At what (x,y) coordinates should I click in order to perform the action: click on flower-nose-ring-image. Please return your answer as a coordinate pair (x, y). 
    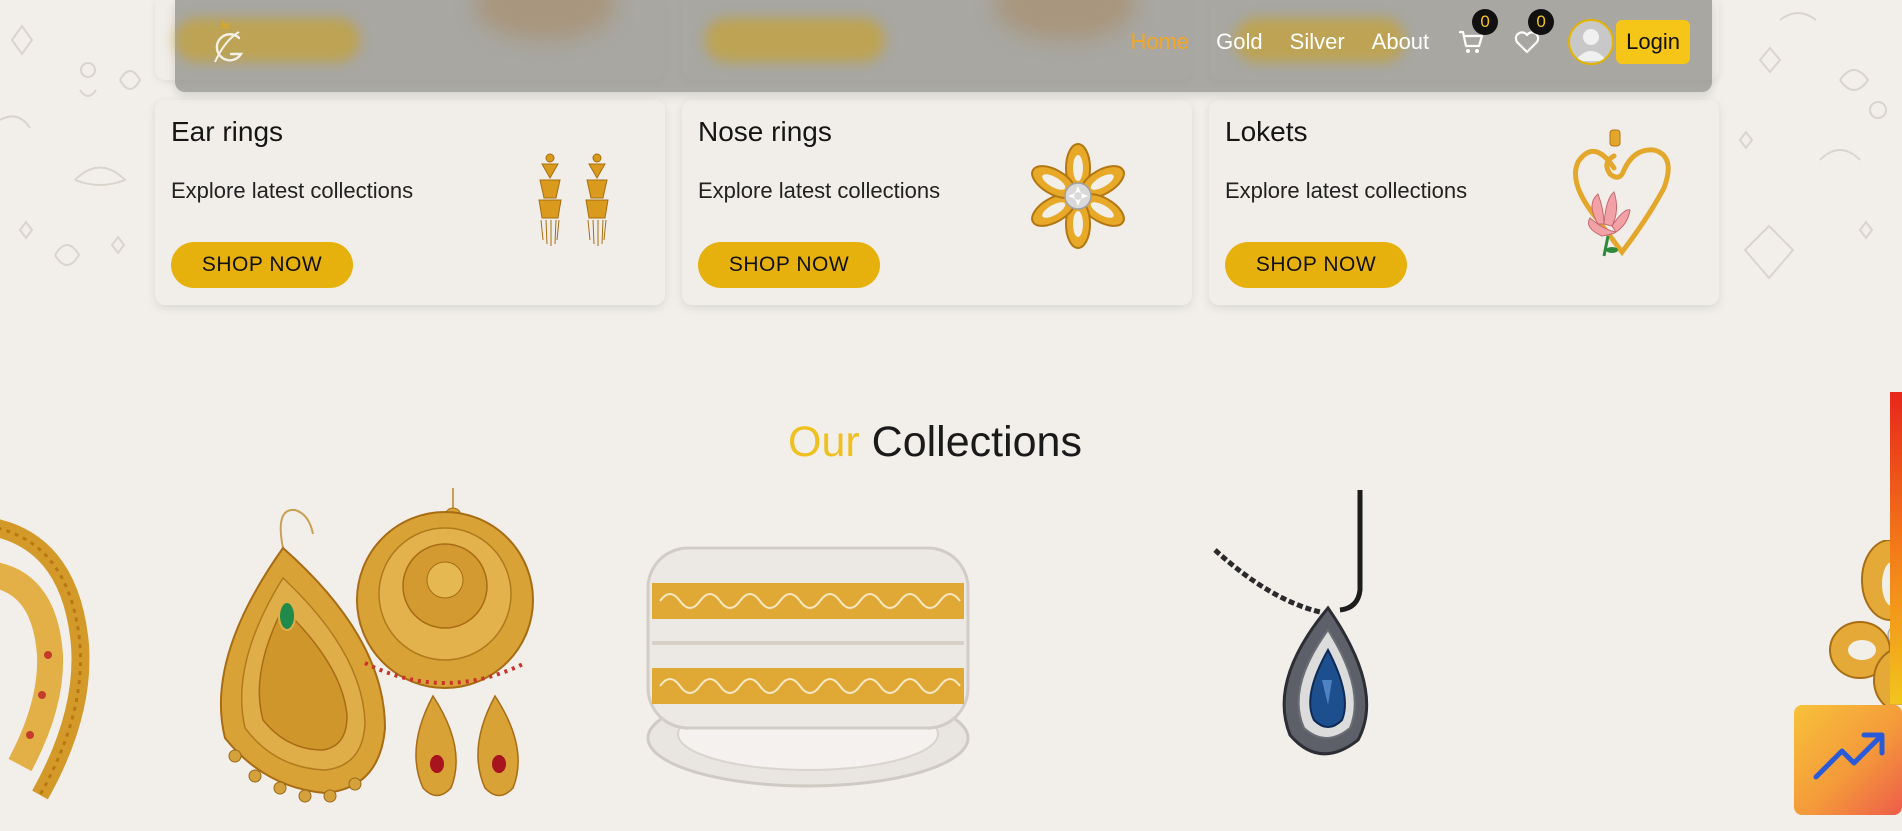
    Looking at the image, I should click on (1078, 196).